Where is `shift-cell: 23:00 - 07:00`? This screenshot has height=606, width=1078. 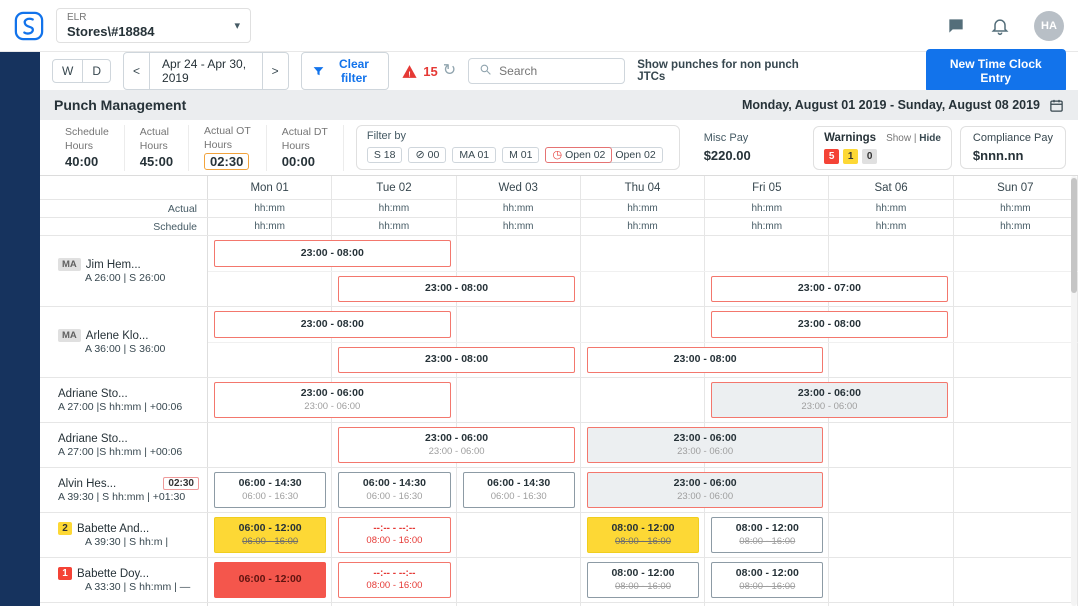
shift-cell: 23:00 - 07:00 is located at coordinates (829, 289).